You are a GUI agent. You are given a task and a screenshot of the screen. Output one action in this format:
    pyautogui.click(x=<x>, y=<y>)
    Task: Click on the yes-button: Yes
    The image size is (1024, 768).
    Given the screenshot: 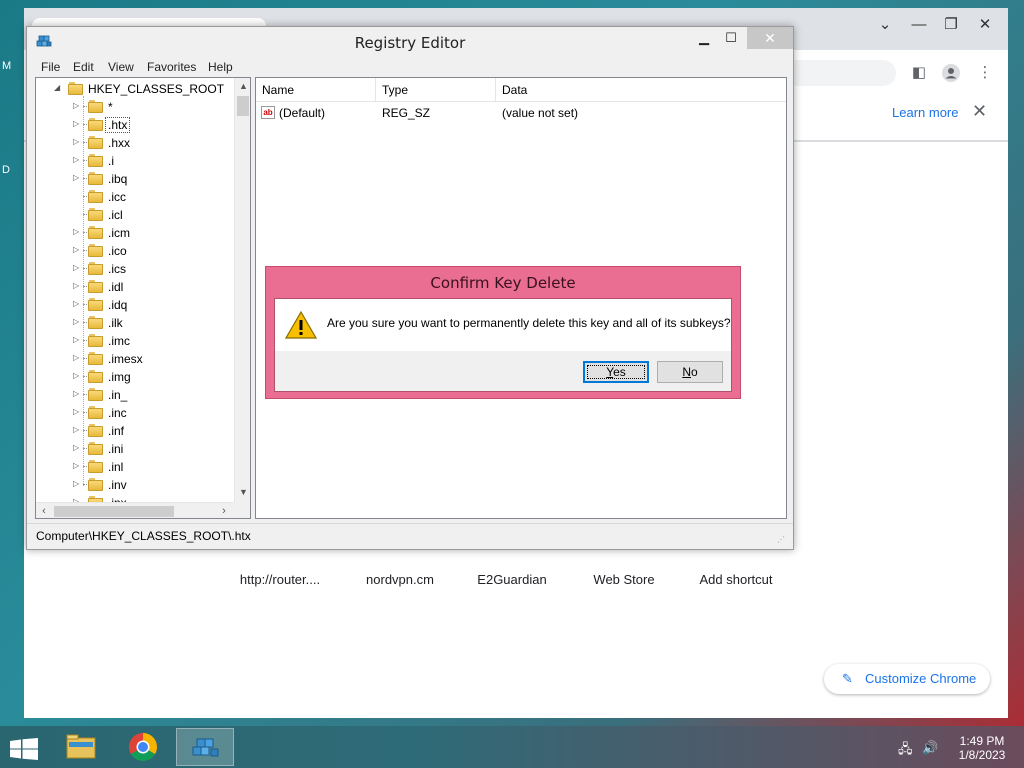 What is the action you would take?
    pyautogui.click(x=616, y=372)
    